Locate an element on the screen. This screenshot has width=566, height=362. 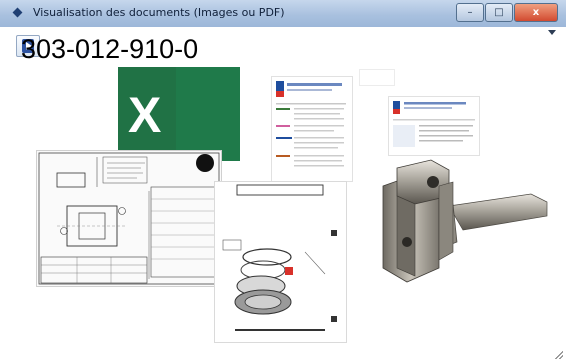
window-controls: – □ x is located at coordinates (506, 12).